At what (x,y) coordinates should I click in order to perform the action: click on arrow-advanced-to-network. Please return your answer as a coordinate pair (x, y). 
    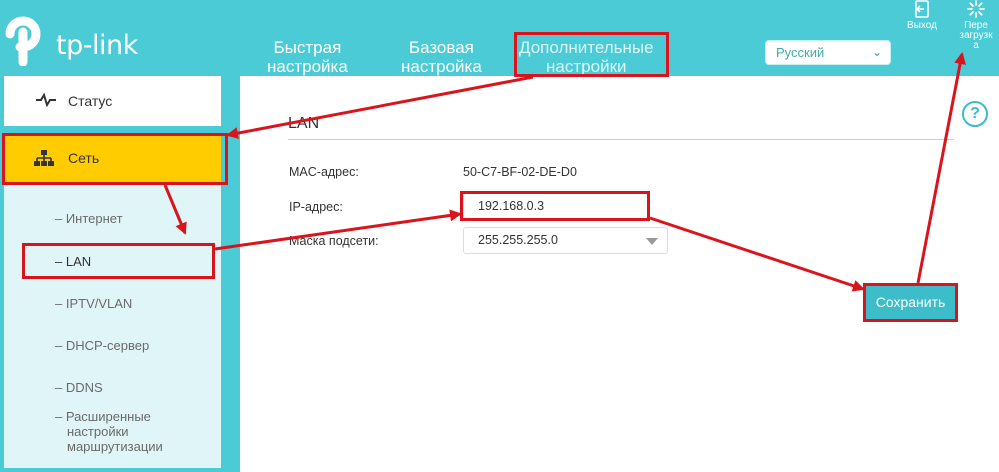
    Looking at the image, I should click on (380, 107).